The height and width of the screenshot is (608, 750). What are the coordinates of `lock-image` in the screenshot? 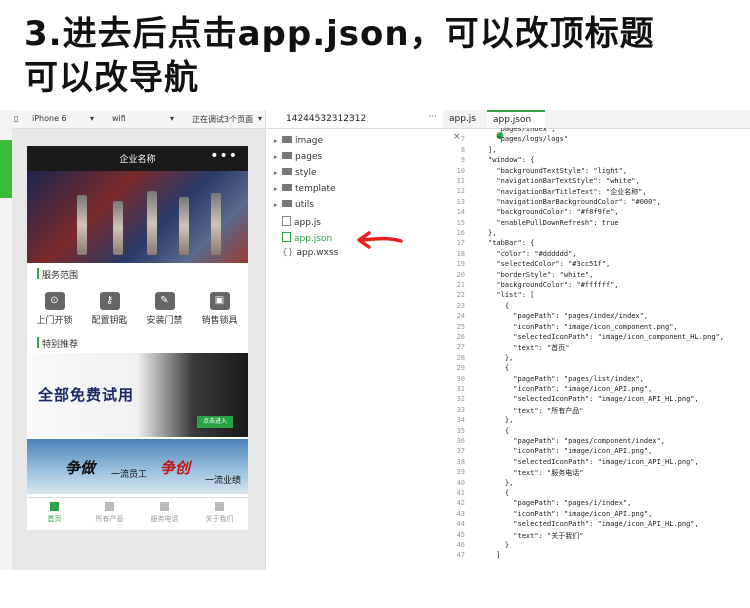 It's located at (152, 223).